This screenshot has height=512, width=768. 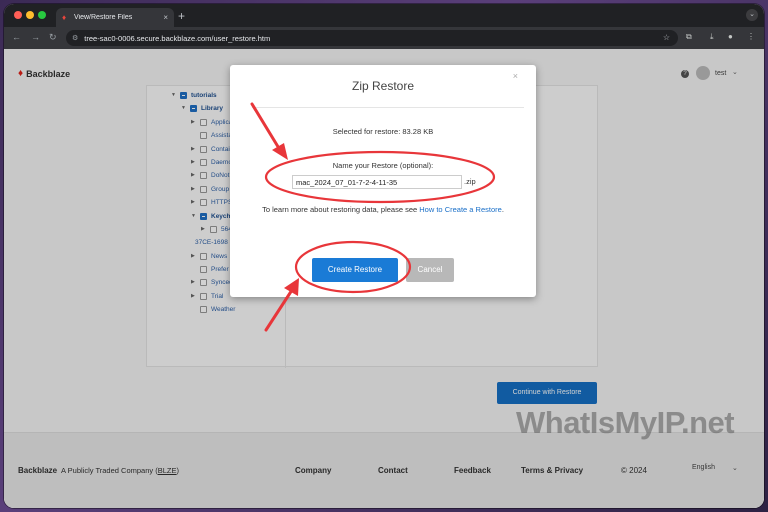 I want to click on selected-size-text: Selected for restore: 83.28 KB, so click(x=383, y=131).